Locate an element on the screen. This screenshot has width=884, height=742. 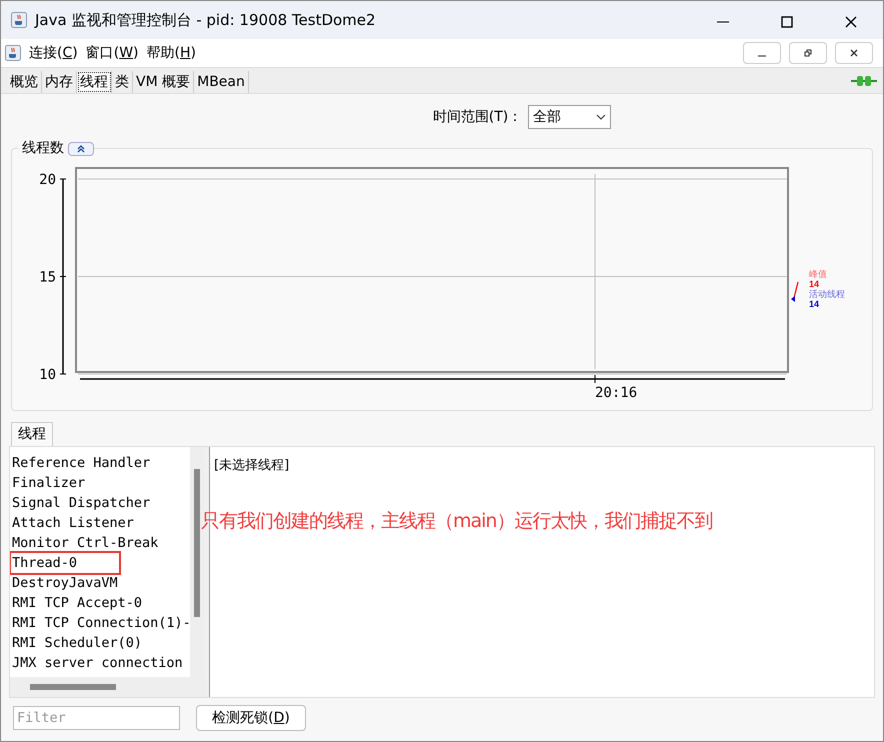
thread-list-item: RMI TCP Connection(1)- is located at coordinates (101, 623).